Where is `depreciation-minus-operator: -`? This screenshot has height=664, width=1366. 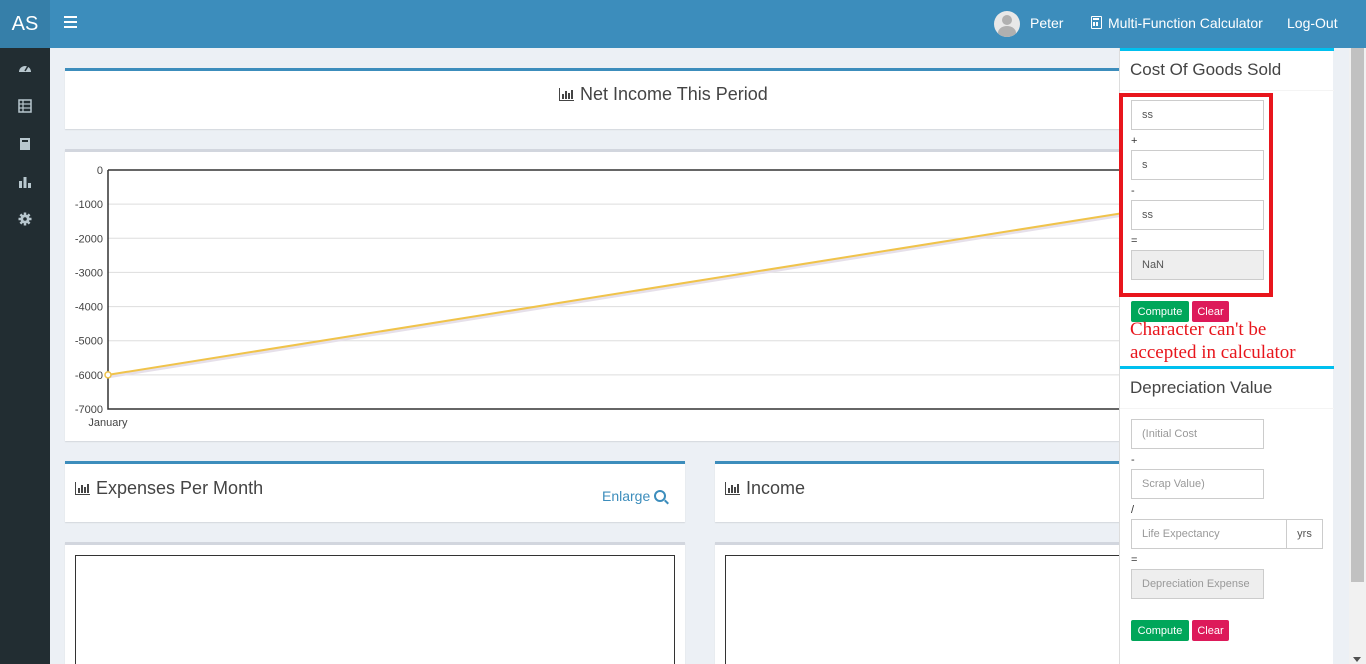 depreciation-minus-operator: - is located at coordinates (1133, 460).